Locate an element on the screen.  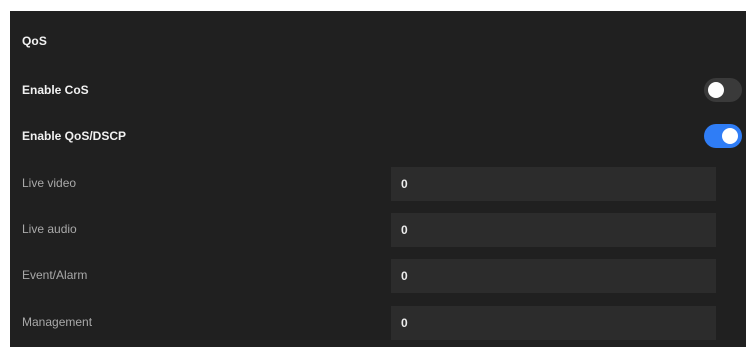
live-video-row: Live video is located at coordinates (378, 184).